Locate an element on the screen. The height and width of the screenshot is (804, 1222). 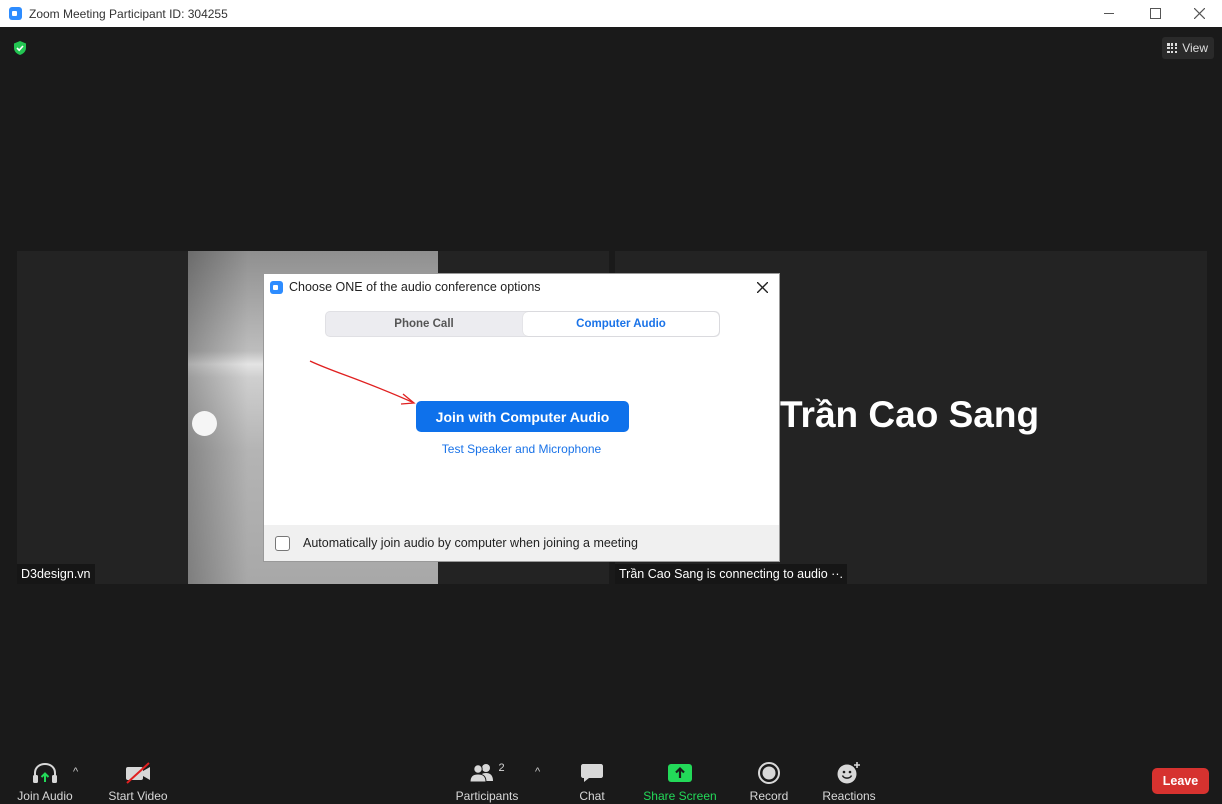
join-computer-audio-button: Join with Computer Audio is located at coordinates (522, 416).